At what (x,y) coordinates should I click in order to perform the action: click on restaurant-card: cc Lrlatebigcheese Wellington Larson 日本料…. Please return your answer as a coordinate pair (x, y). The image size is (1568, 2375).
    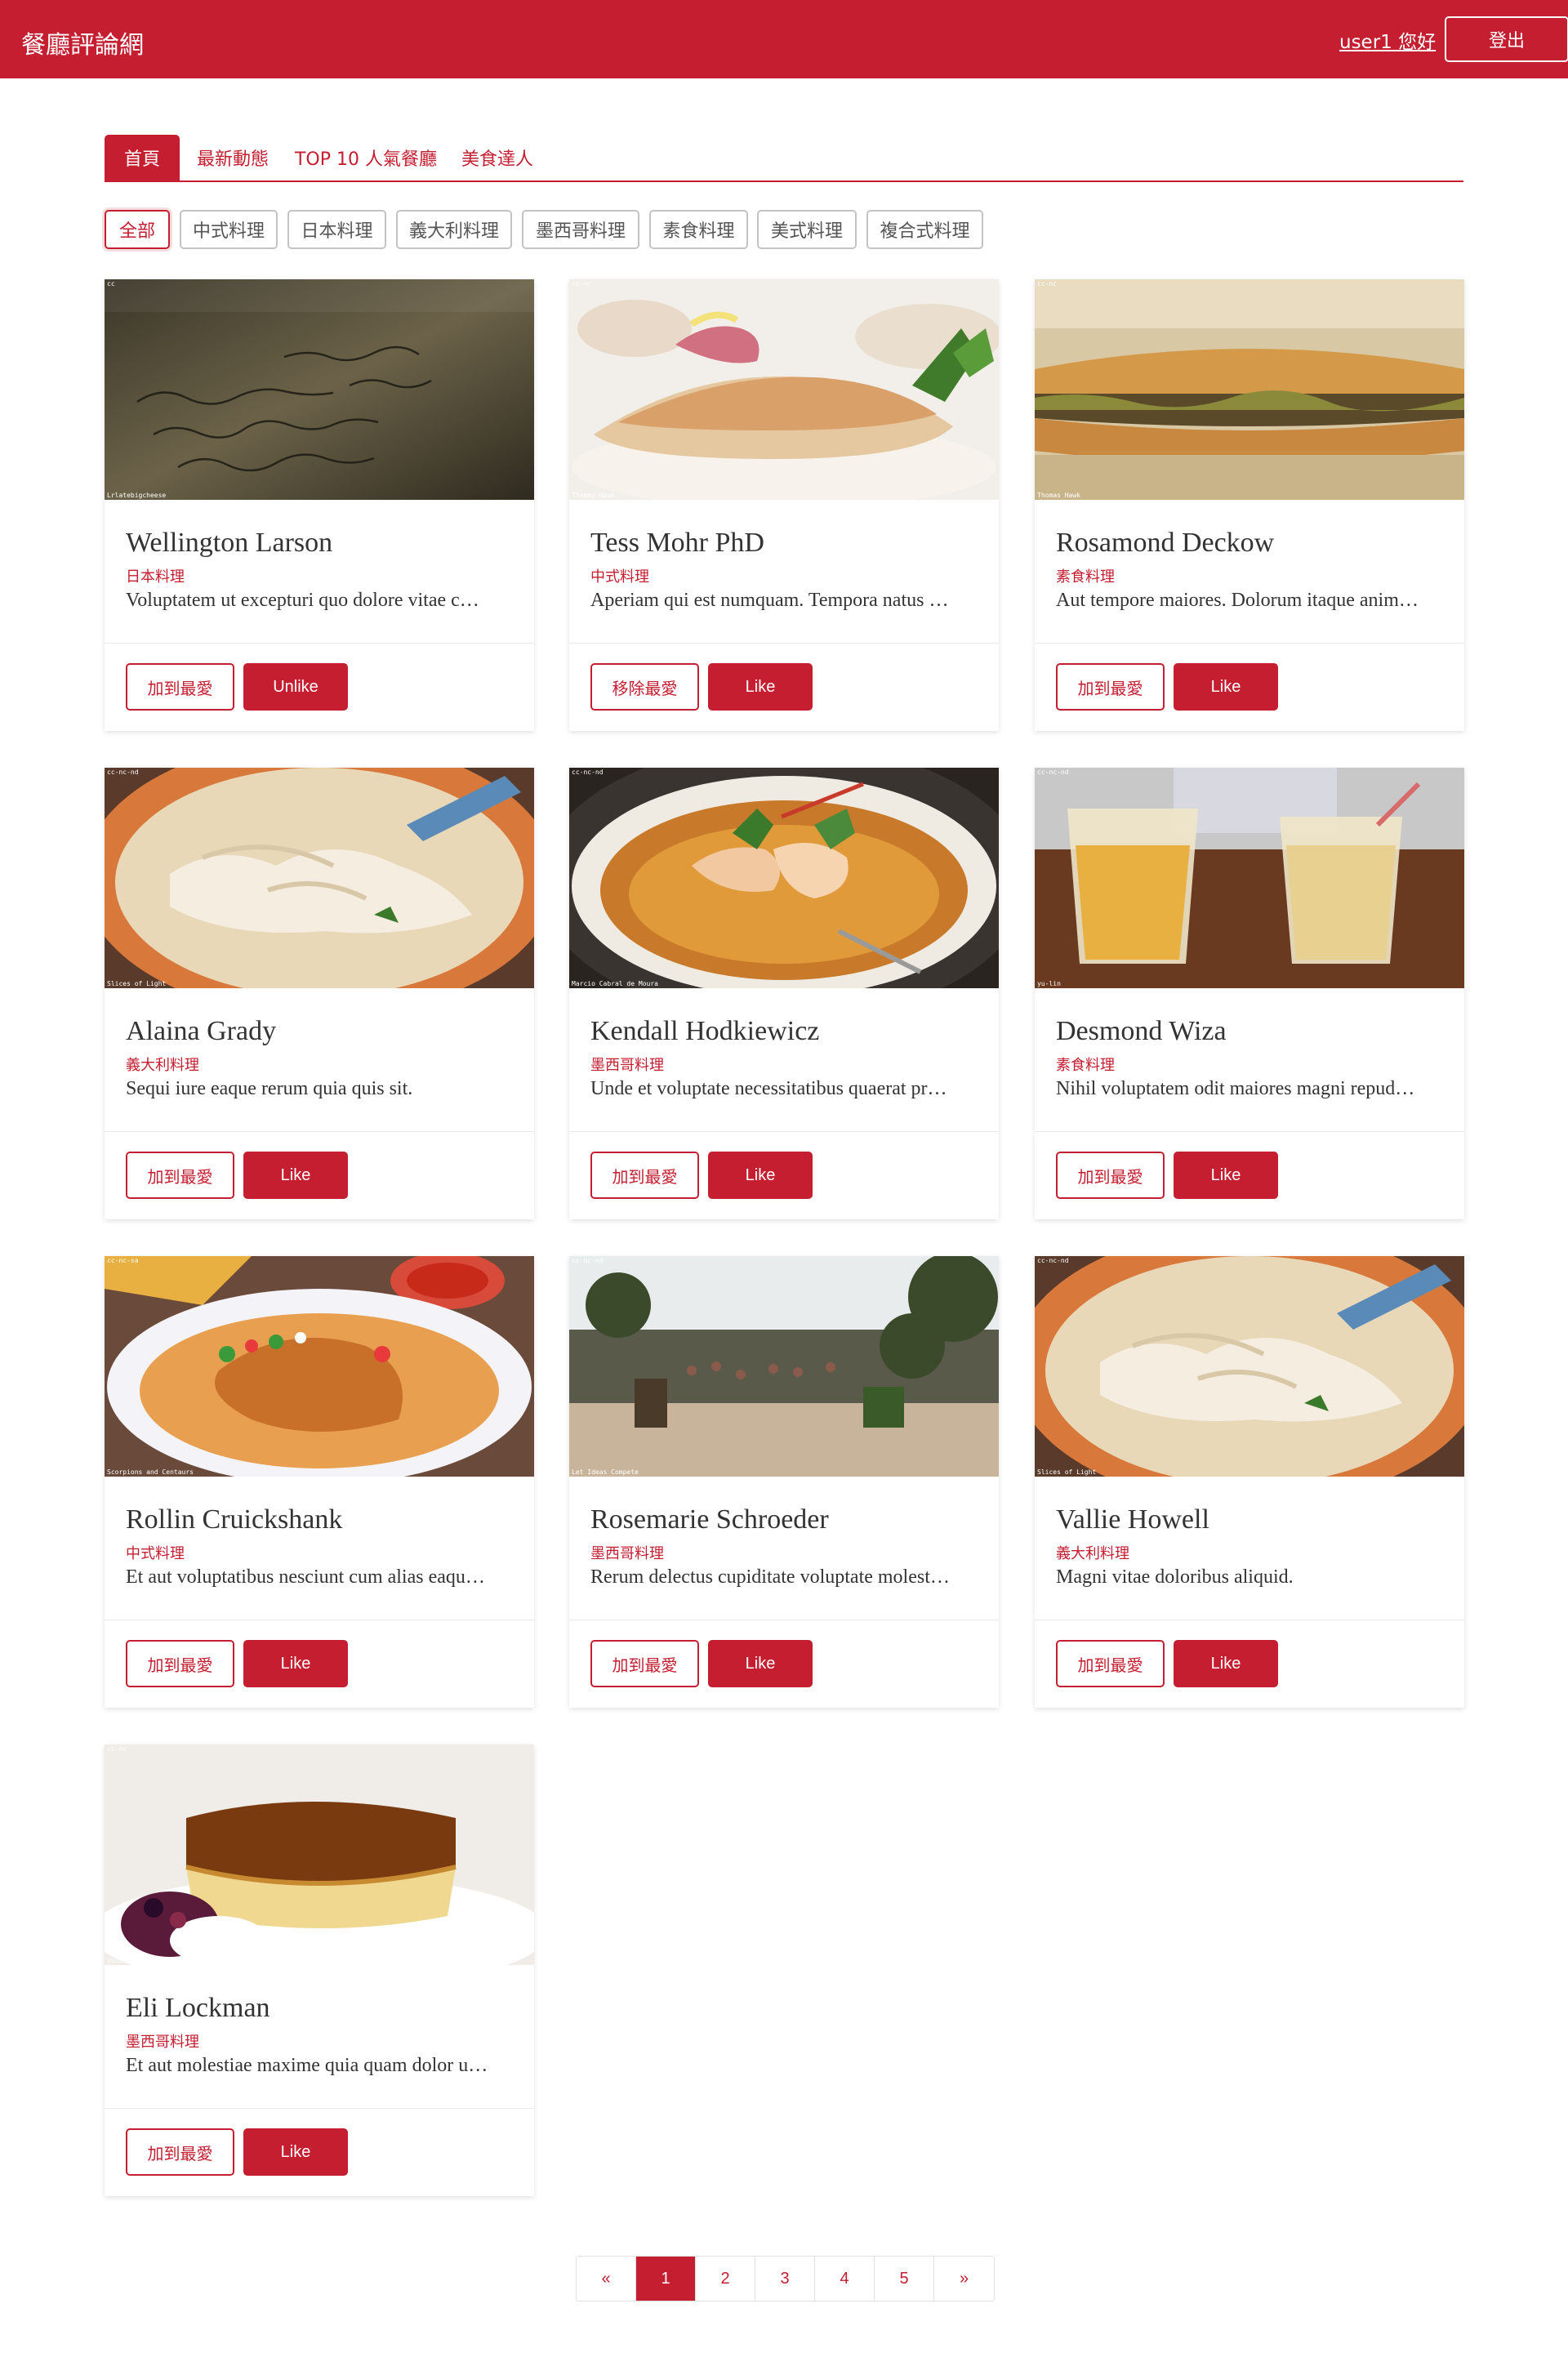
    Looking at the image, I should click on (319, 505).